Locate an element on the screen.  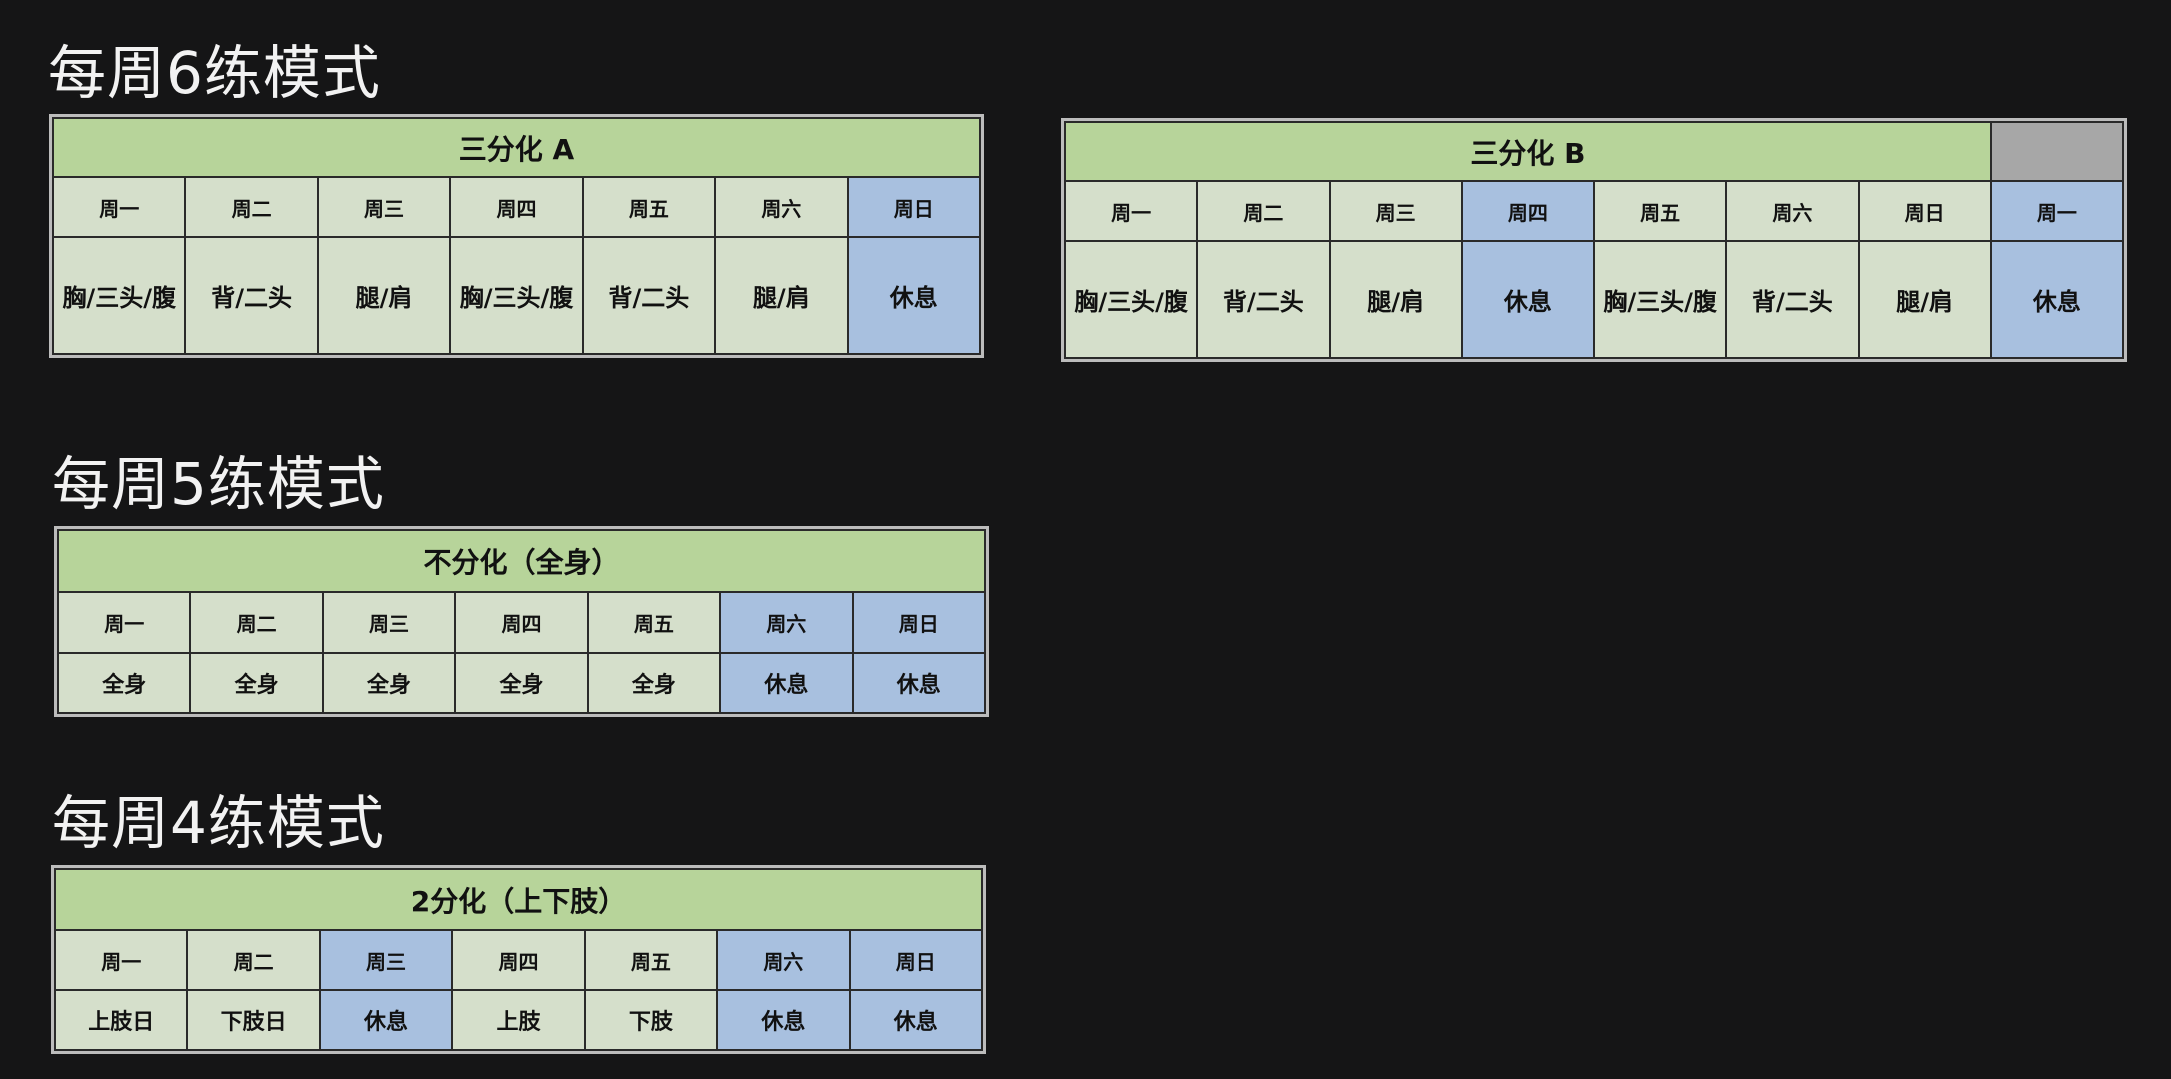
day-cell: 周日 is located at coordinates (1924, 211).